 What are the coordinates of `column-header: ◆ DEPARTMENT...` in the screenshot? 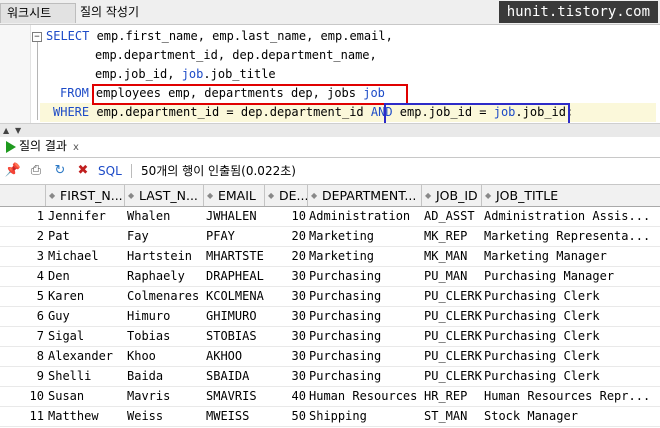 It's located at (365, 195).